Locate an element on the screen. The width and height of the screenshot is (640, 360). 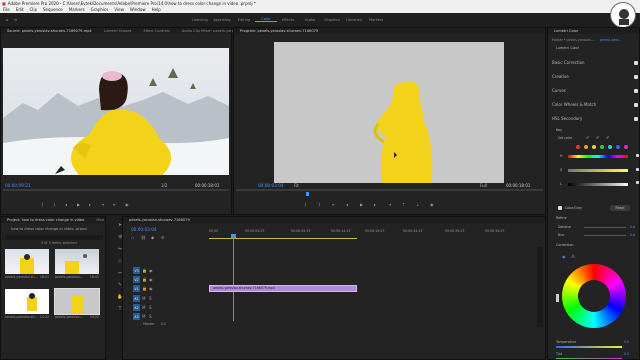
workspace-tab-effects: Effects is located at coordinates (288, 20).